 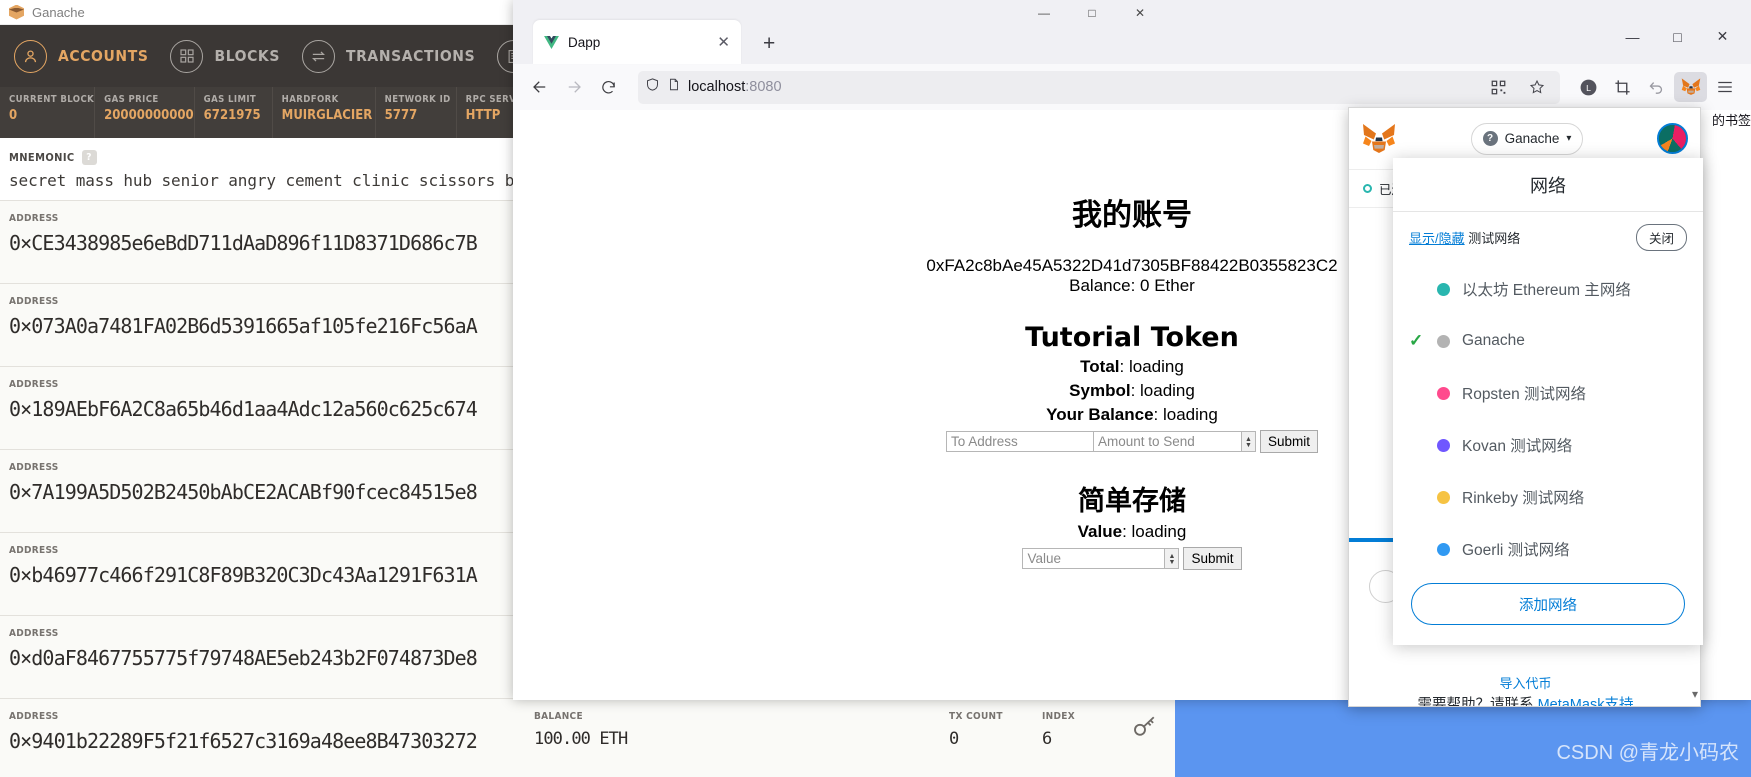 I want to click on arrow-right-icon, so click(x=574, y=87).